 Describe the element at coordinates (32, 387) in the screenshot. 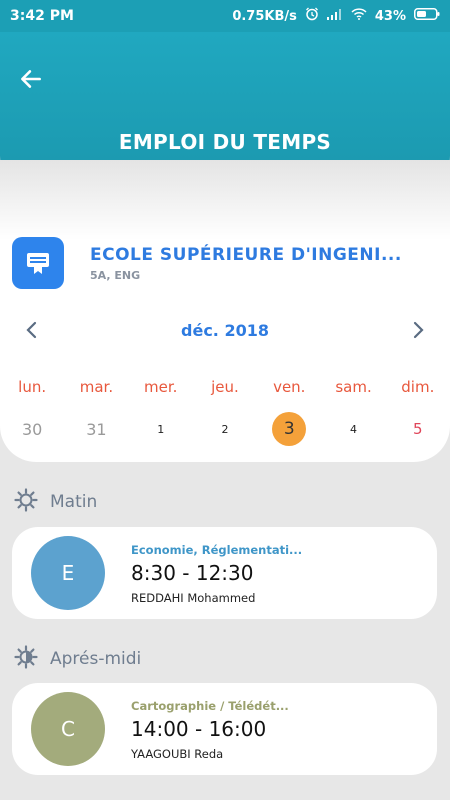

I see `day-name: lun.` at that location.